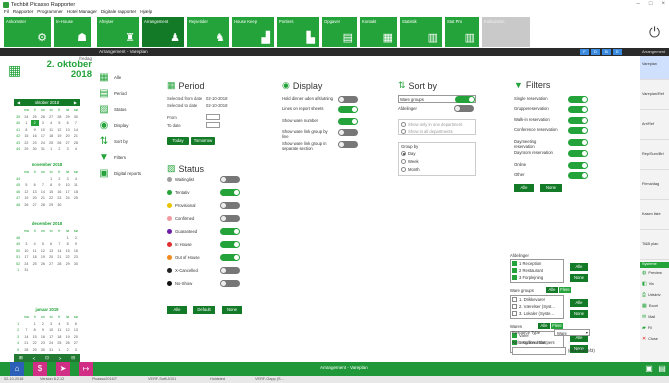  Describe the element at coordinates (654, 68) in the screenshot. I see `report-vareplan: Vareplan` at that location.